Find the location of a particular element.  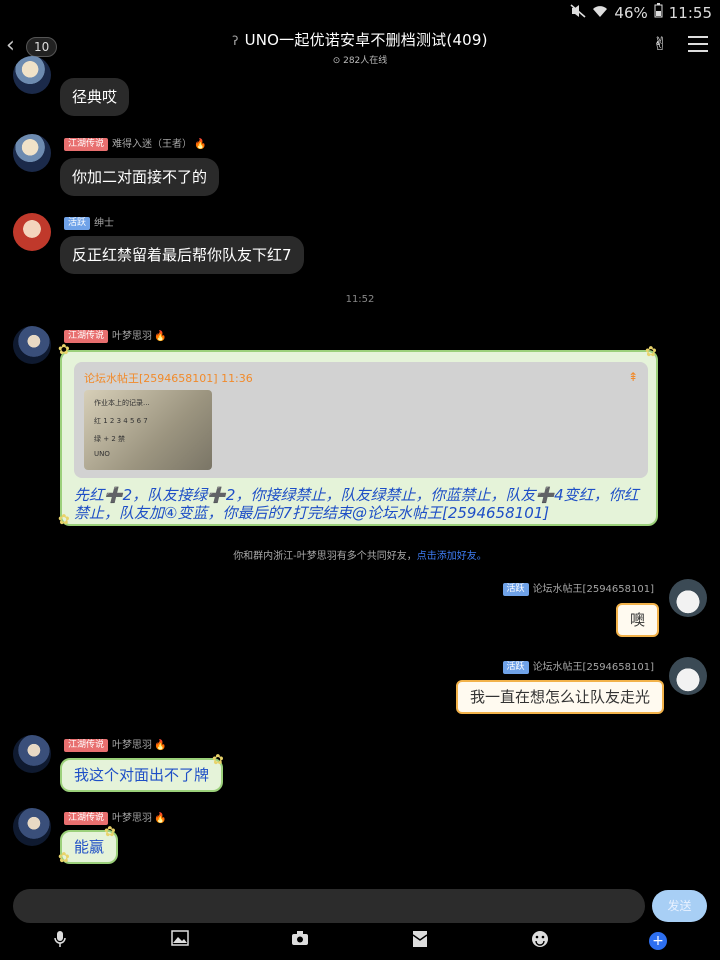

wifi-icon is located at coordinates (600, 13).